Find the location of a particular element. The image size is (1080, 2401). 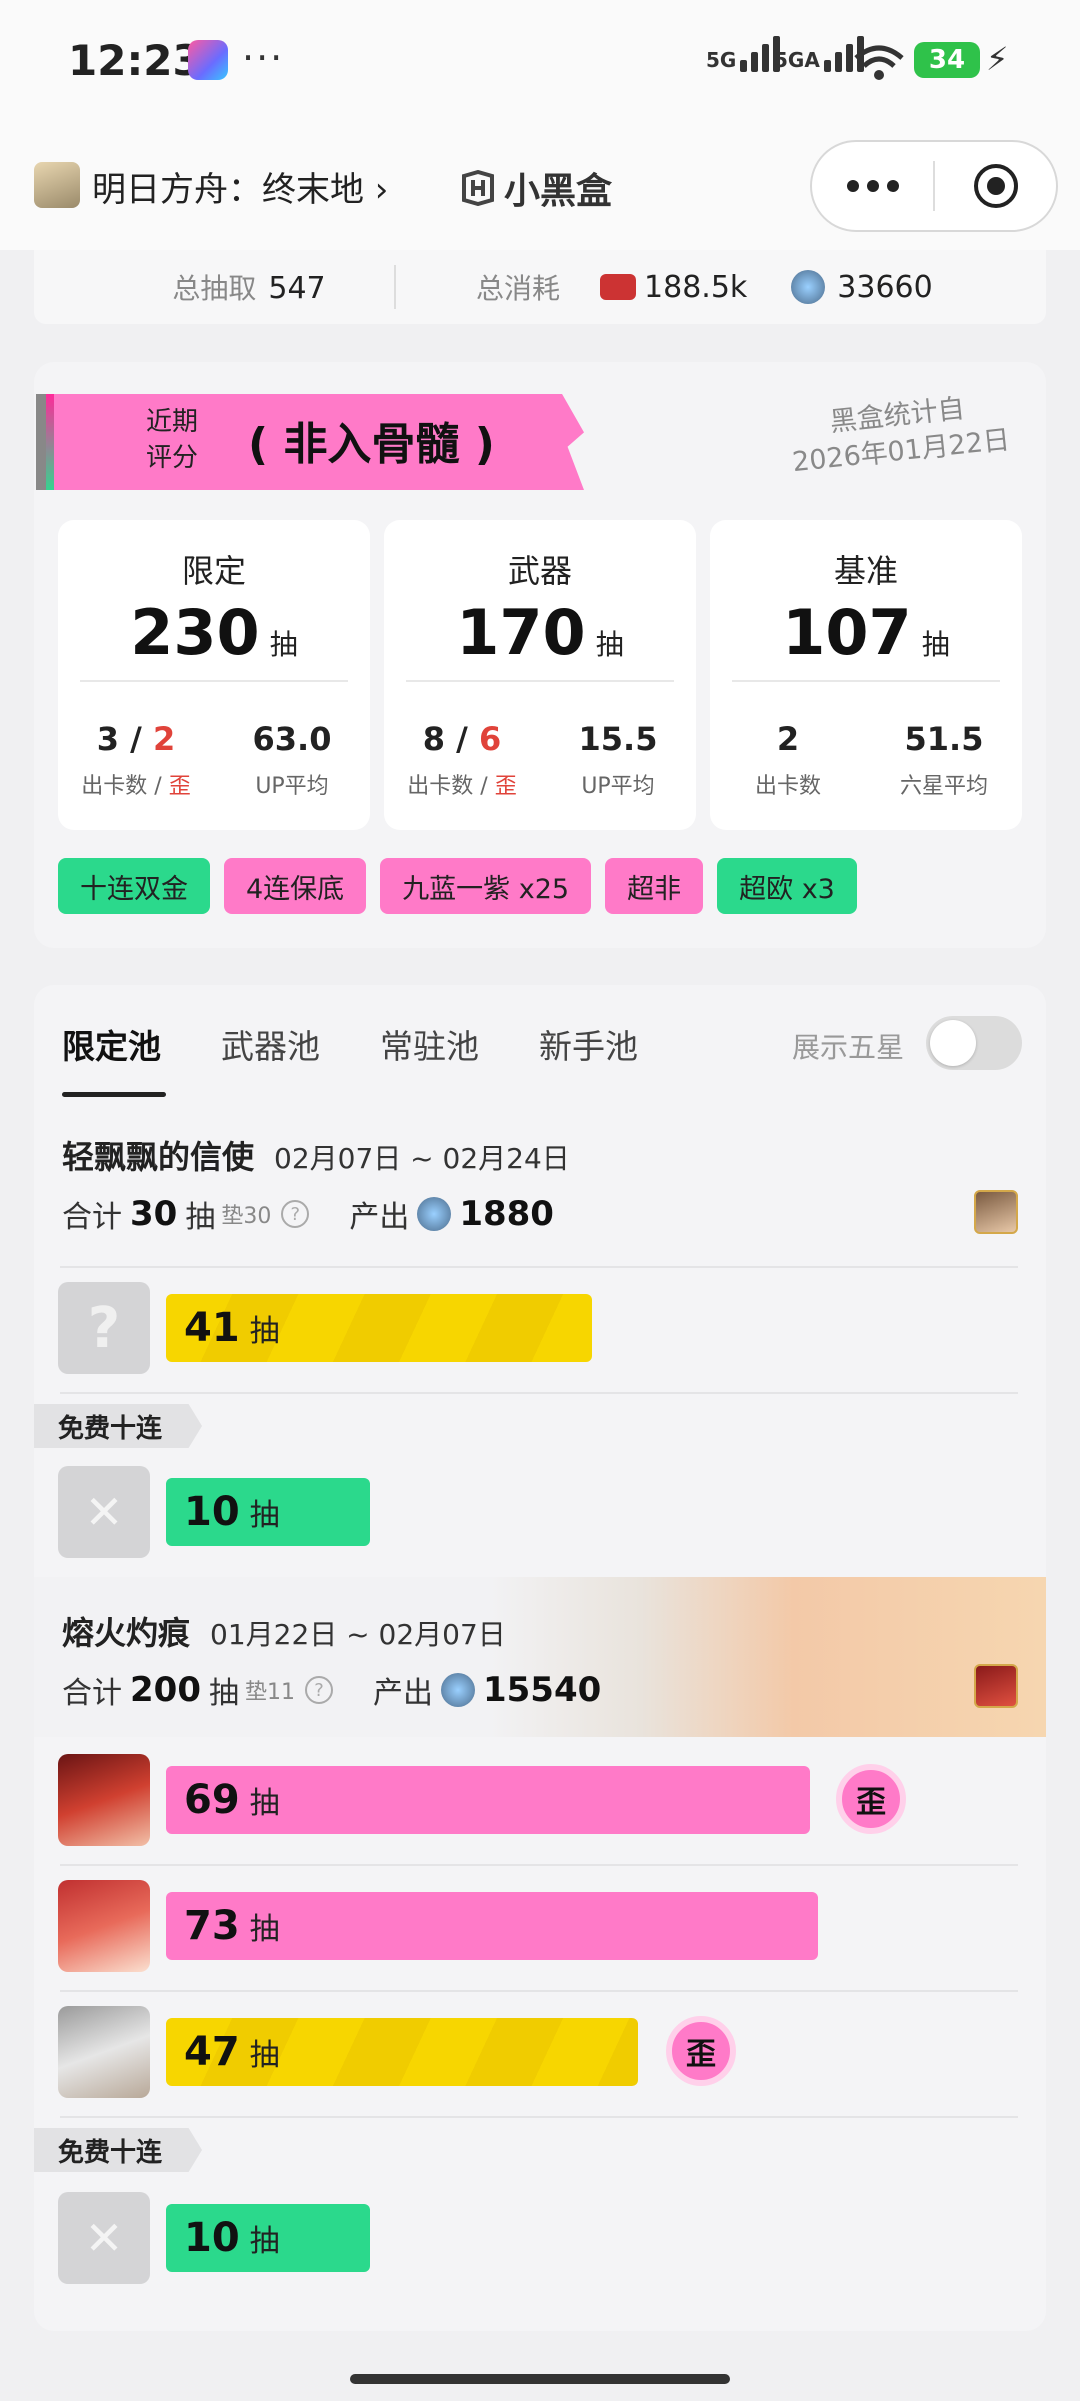

pull-bar: 73 抽 is located at coordinates (492, 1926).